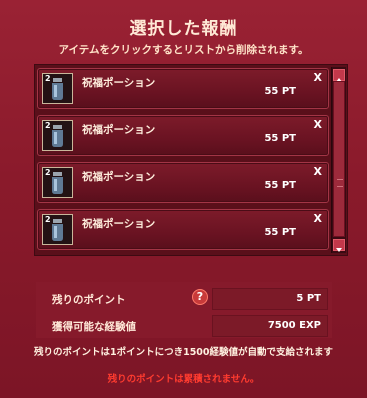 The image size is (367, 398). I want to click on available-exp-value: 7500 EXP, so click(294, 325).